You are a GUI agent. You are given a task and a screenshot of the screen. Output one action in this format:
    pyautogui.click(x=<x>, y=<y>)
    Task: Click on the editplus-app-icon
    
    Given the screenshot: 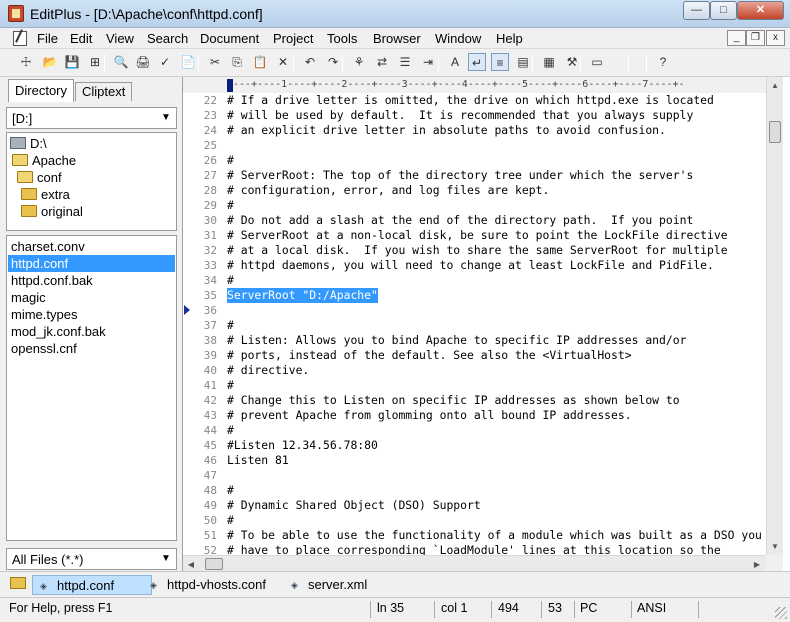 What is the action you would take?
    pyautogui.click(x=16, y=13)
    